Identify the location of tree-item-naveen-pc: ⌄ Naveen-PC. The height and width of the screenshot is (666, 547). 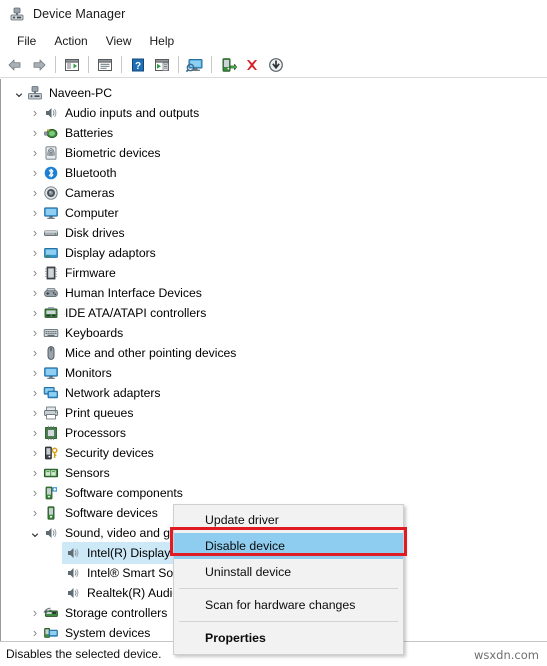
(274, 93).